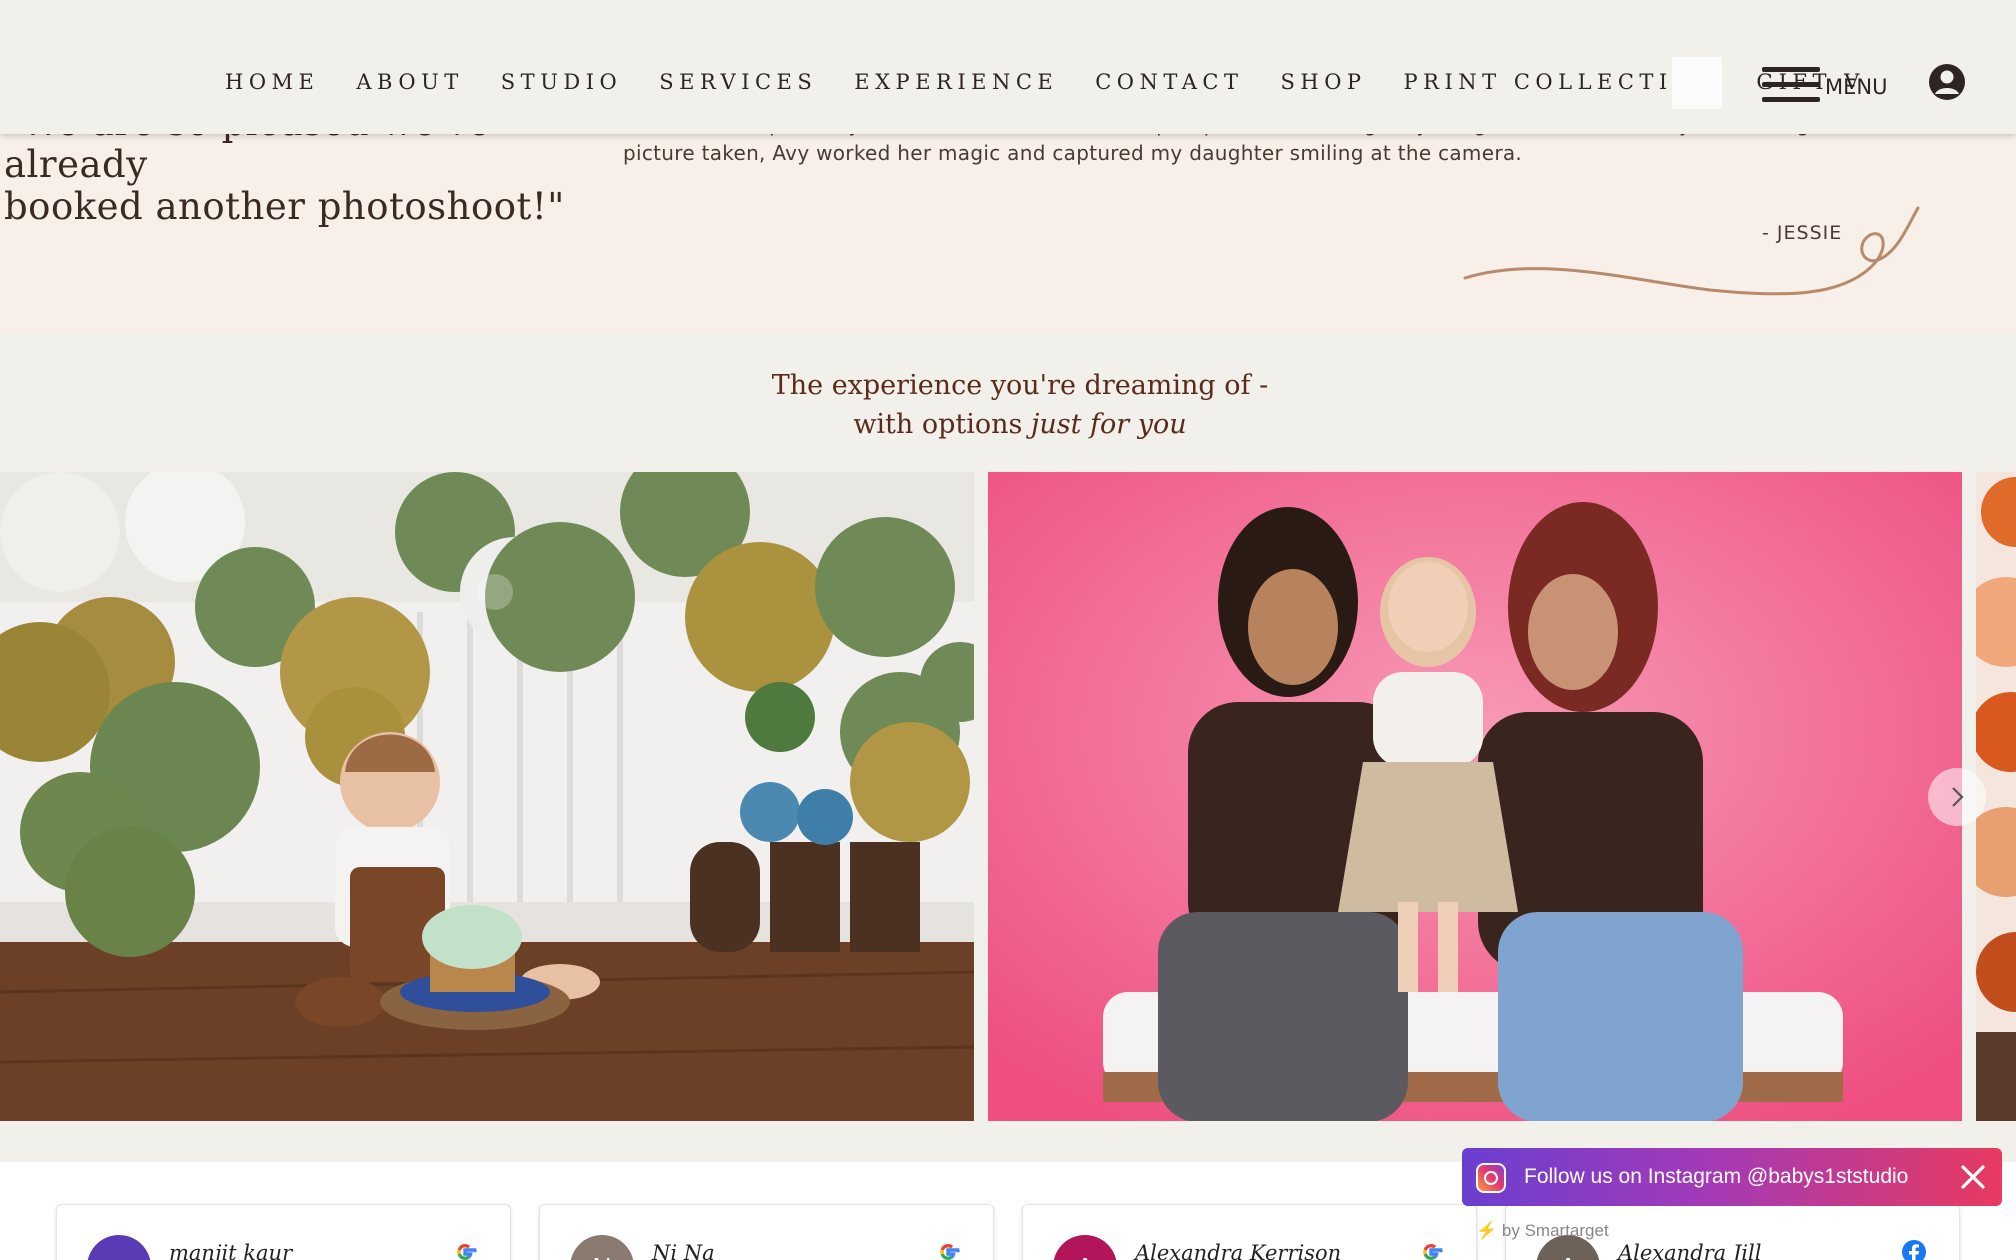 Image resolution: width=2016 pixels, height=1260 pixels. Describe the element at coordinates (1791, 85) in the screenshot. I see `hamburger-icon` at that location.